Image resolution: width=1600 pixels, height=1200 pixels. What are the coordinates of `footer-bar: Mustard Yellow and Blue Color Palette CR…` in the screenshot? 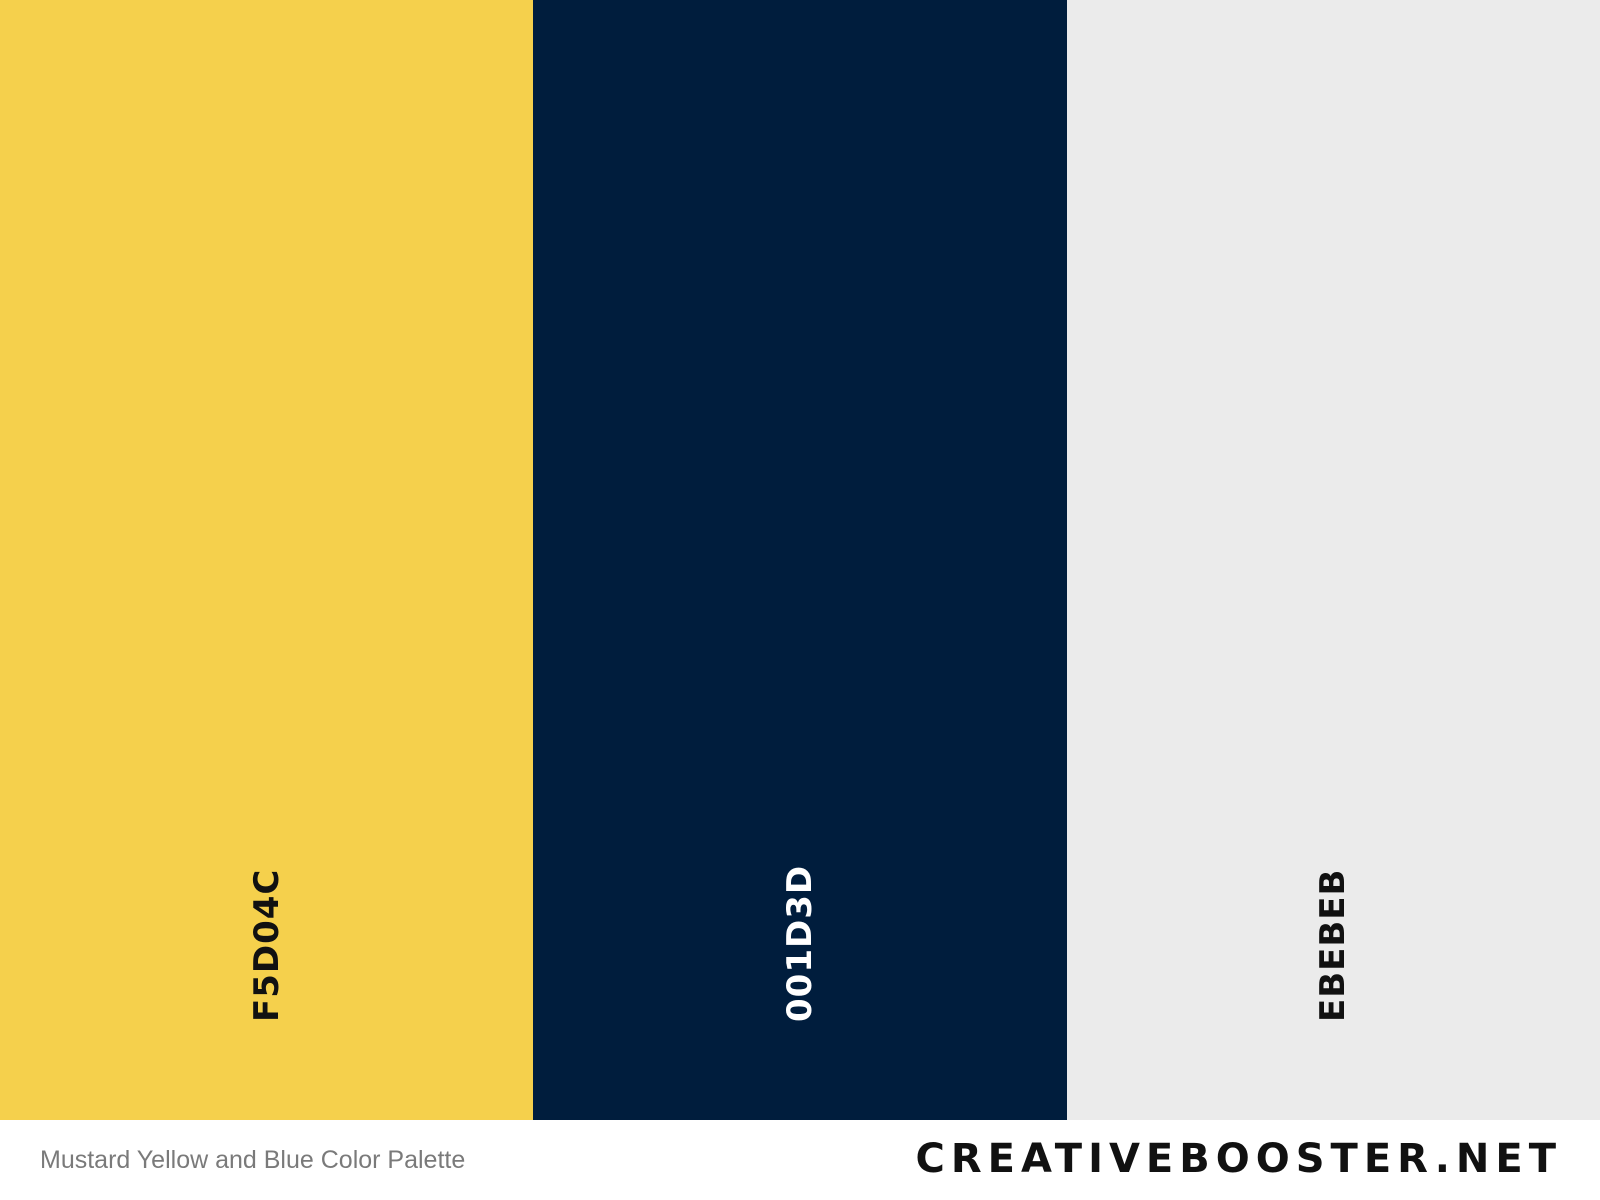 It's located at (800, 1160).